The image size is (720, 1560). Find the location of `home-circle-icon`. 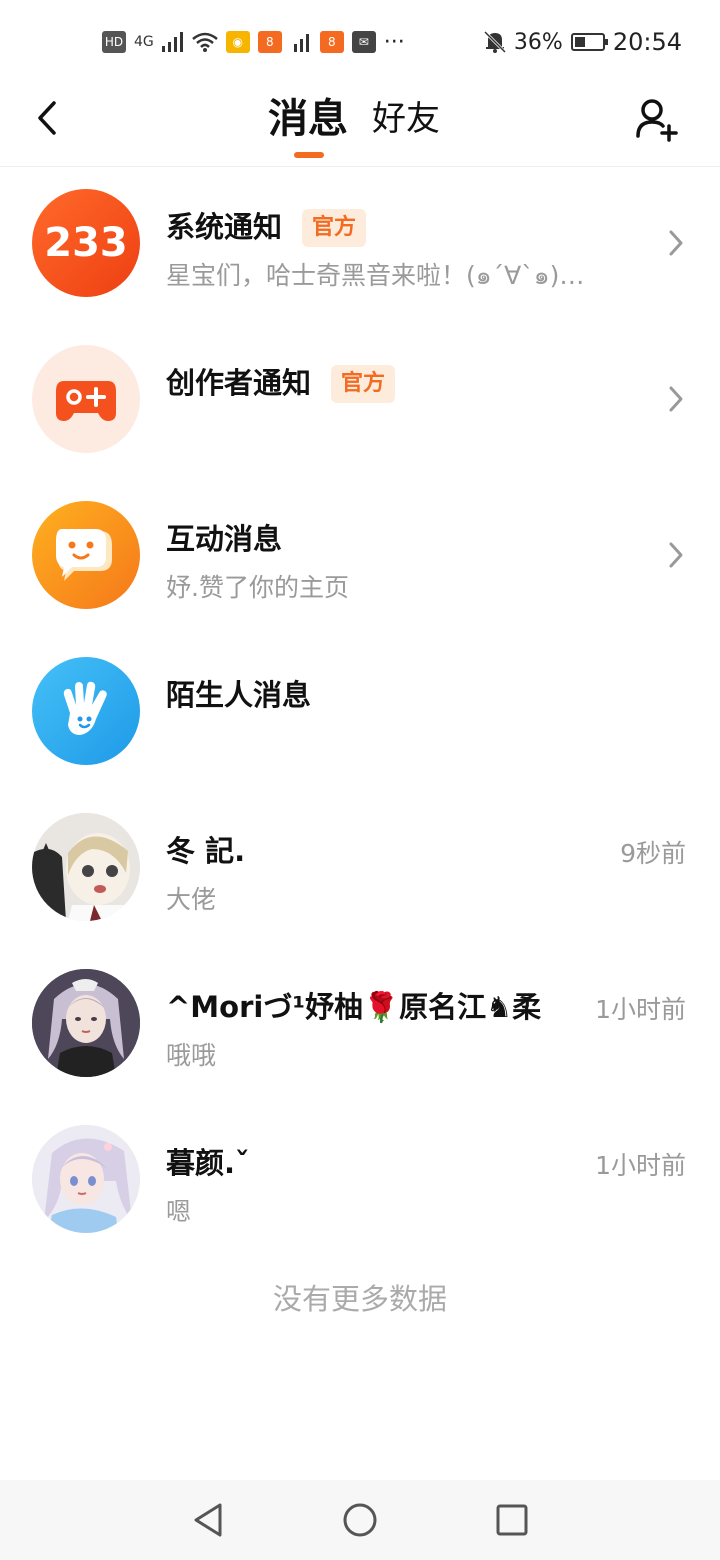

home-circle-icon is located at coordinates (360, 1520).